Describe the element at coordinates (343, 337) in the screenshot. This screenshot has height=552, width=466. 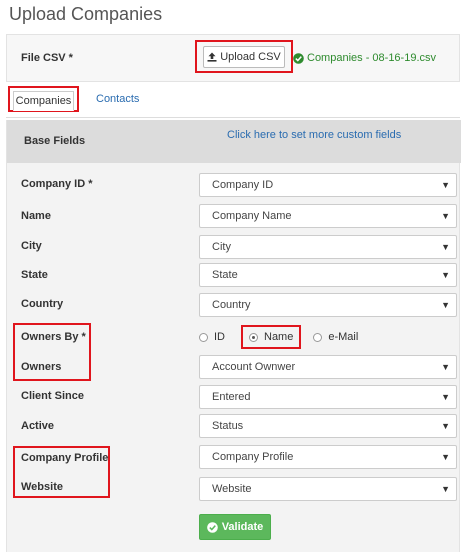
I see `radio-email-label: e-Mail` at that location.